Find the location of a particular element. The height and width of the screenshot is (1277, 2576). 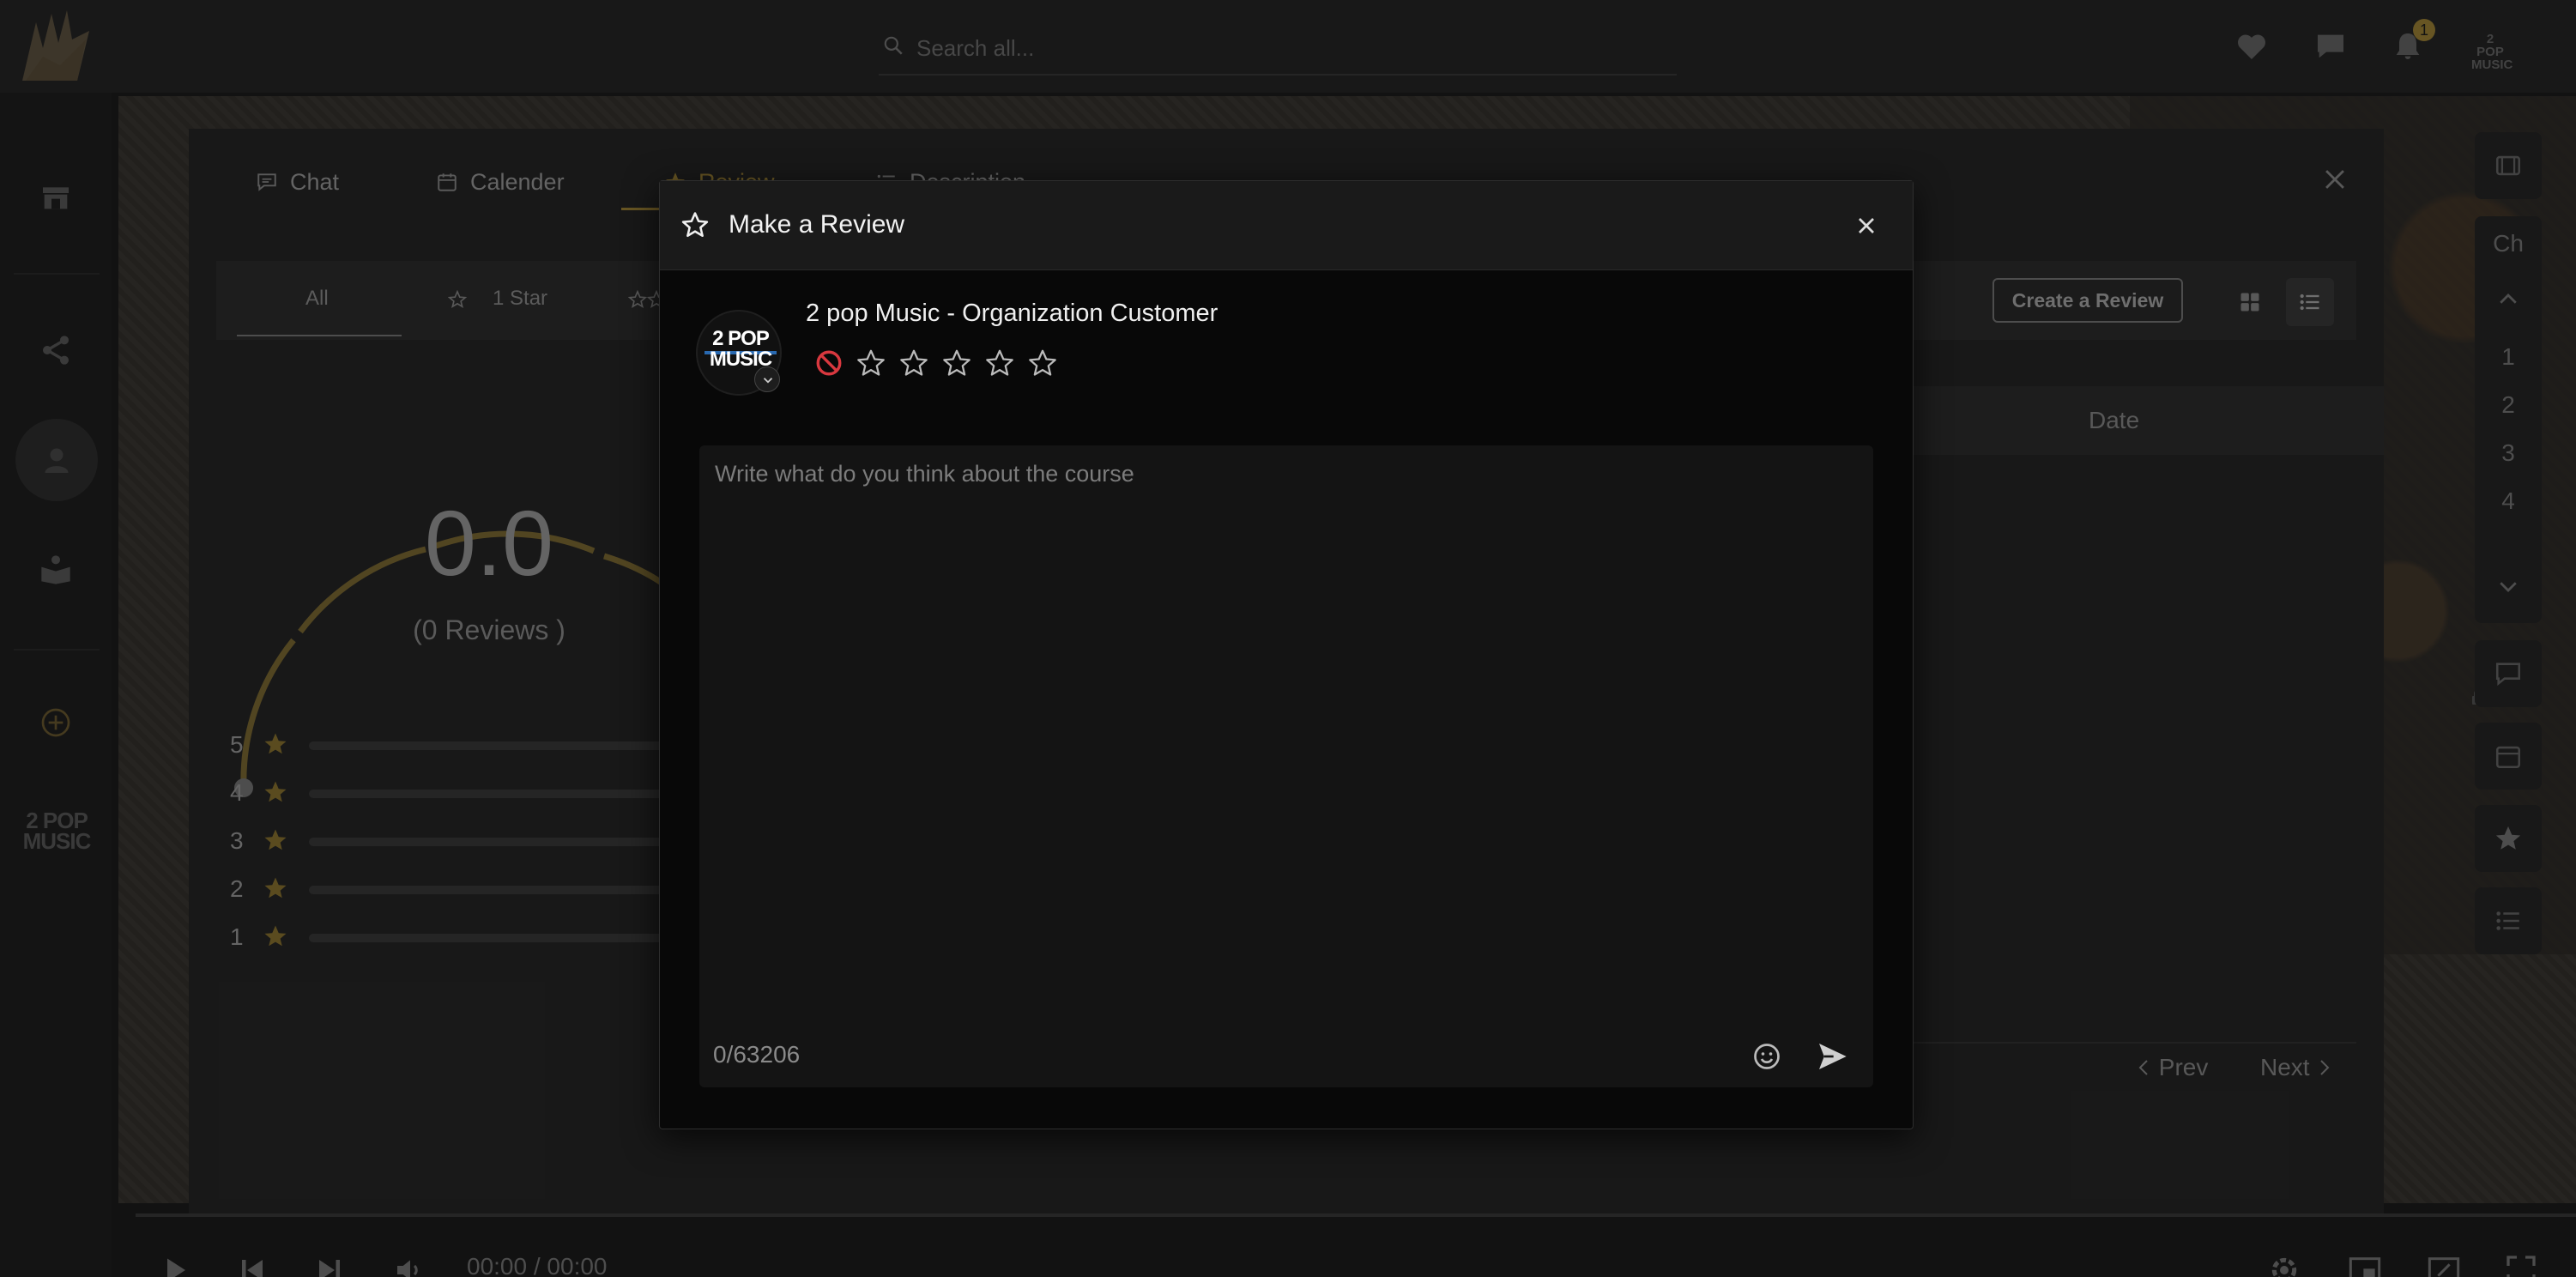

send-icon is located at coordinates (1832, 1056).